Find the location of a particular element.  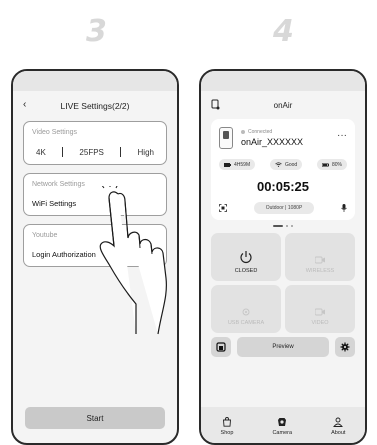

gallery-button is located at coordinates (221, 347).